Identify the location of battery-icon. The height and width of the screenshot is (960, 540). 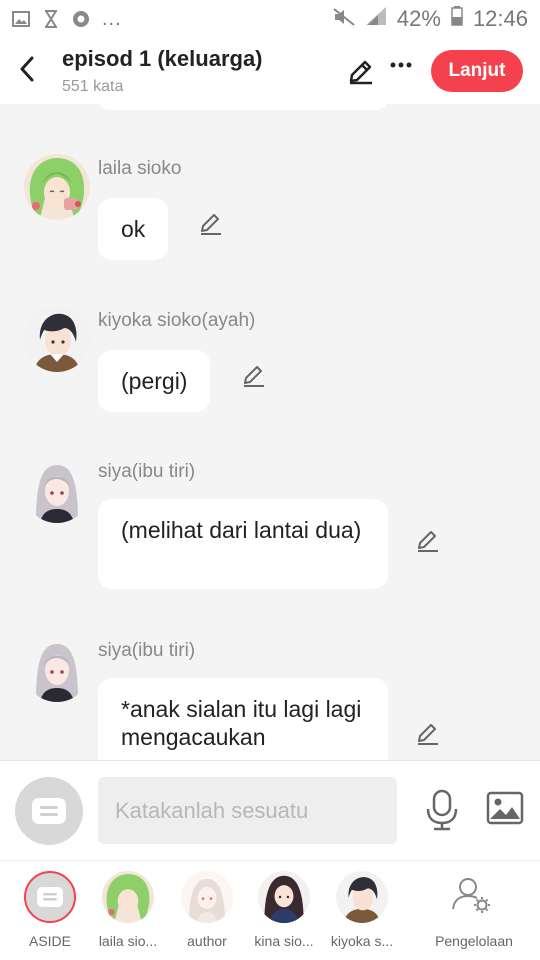
(457, 19).